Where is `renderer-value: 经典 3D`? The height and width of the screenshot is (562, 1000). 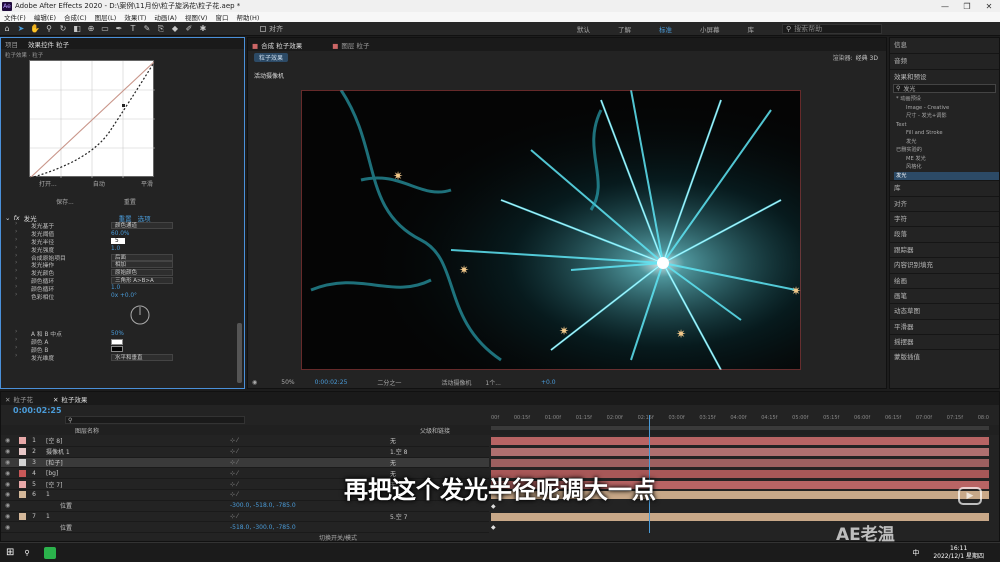 renderer-value: 经典 3D is located at coordinates (867, 57).